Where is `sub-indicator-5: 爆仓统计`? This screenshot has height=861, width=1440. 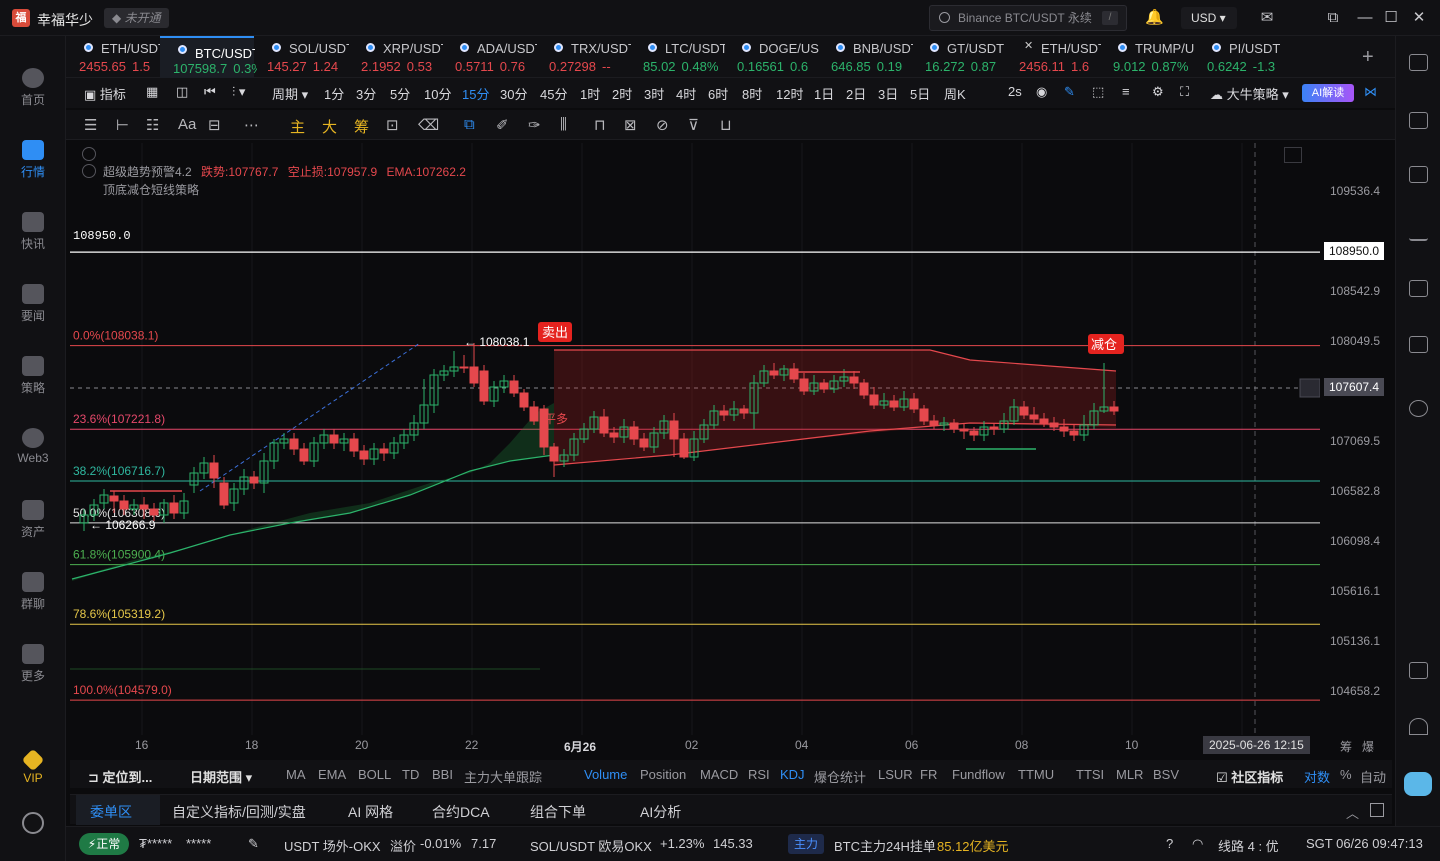 sub-indicator-5: 爆仓统计 is located at coordinates (840, 776).